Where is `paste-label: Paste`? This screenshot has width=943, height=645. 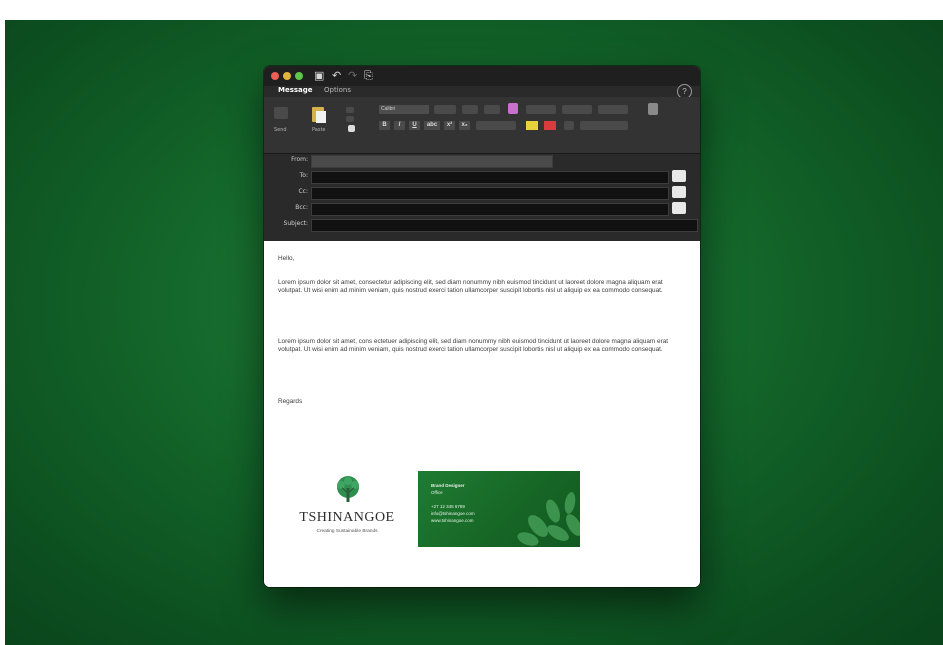 paste-label: Paste is located at coordinates (319, 130).